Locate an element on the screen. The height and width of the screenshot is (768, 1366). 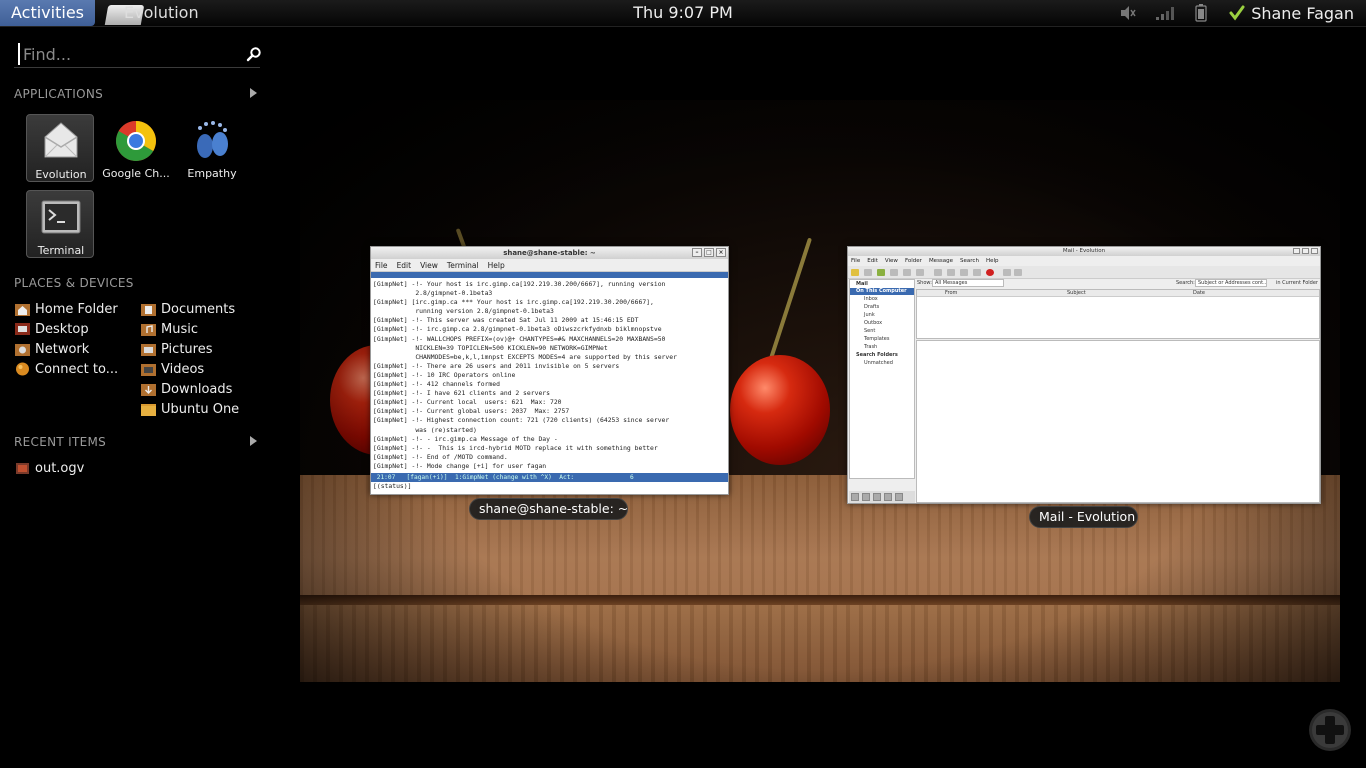
close-icon: × is located at coordinates (721, 252).